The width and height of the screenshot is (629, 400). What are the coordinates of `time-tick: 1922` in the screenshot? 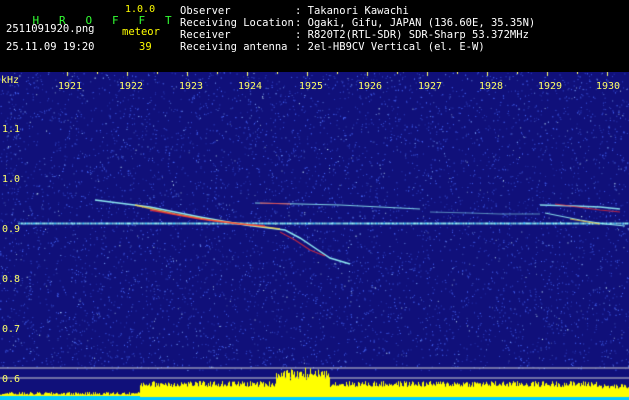 It's located at (131, 86).